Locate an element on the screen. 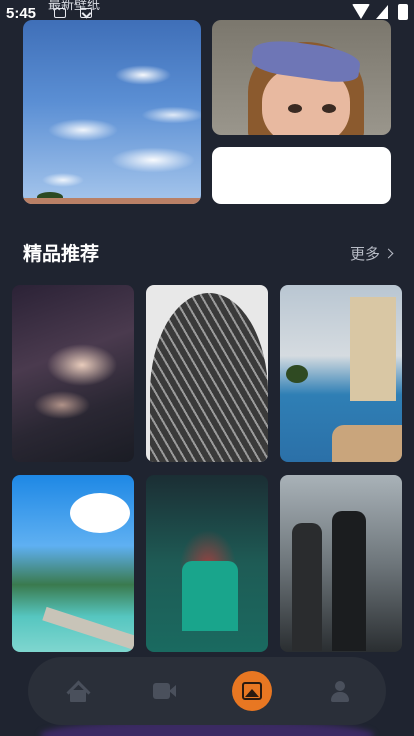  wallpaper-dark-knight is located at coordinates (341, 563).